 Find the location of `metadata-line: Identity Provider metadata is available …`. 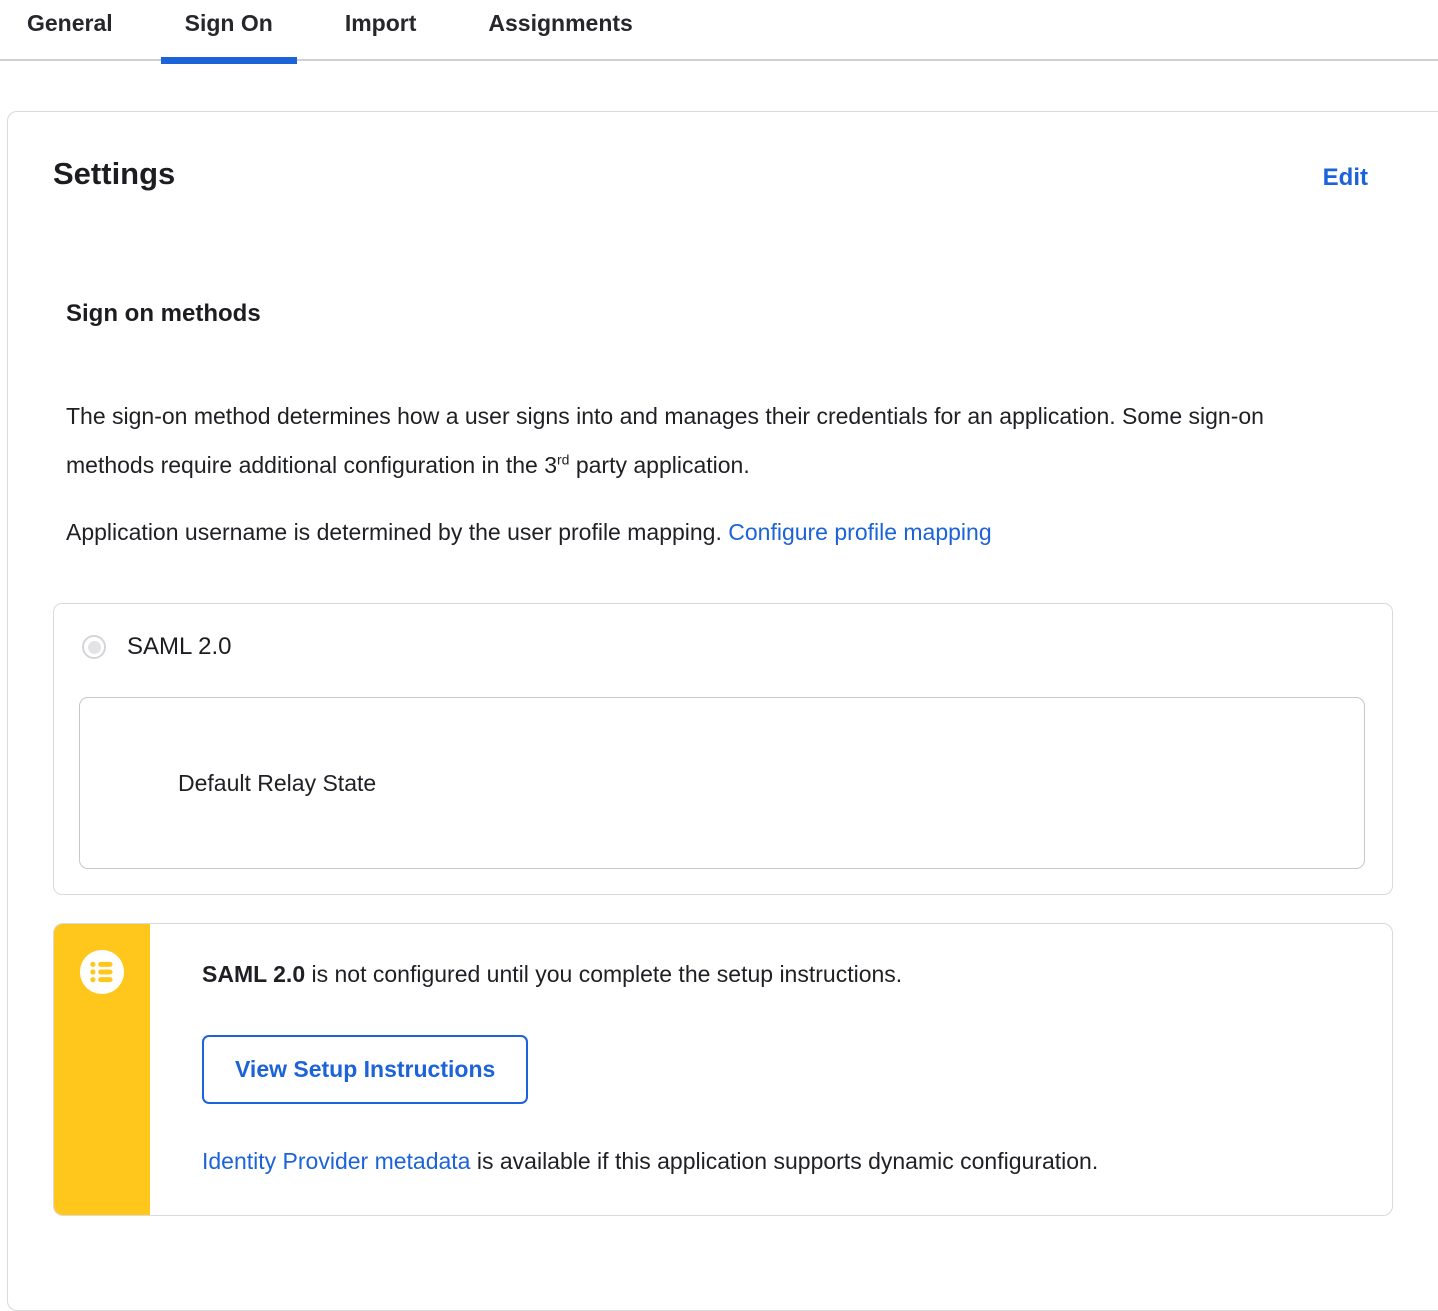

metadata-line: Identity Provider metadata is available … is located at coordinates (650, 1161).